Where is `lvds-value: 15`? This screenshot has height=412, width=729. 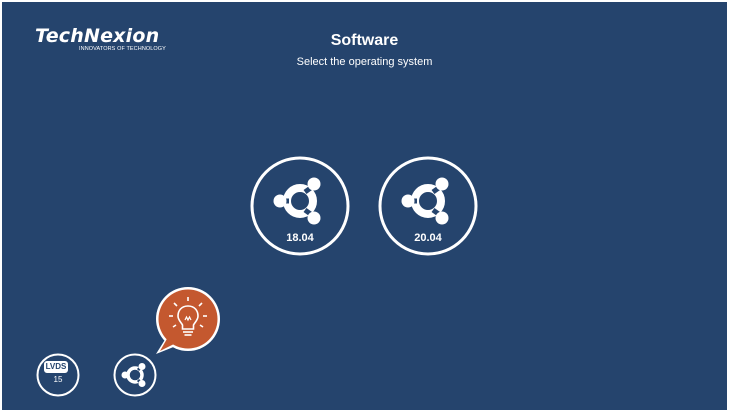 lvds-value: 15 is located at coordinates (58, 379).